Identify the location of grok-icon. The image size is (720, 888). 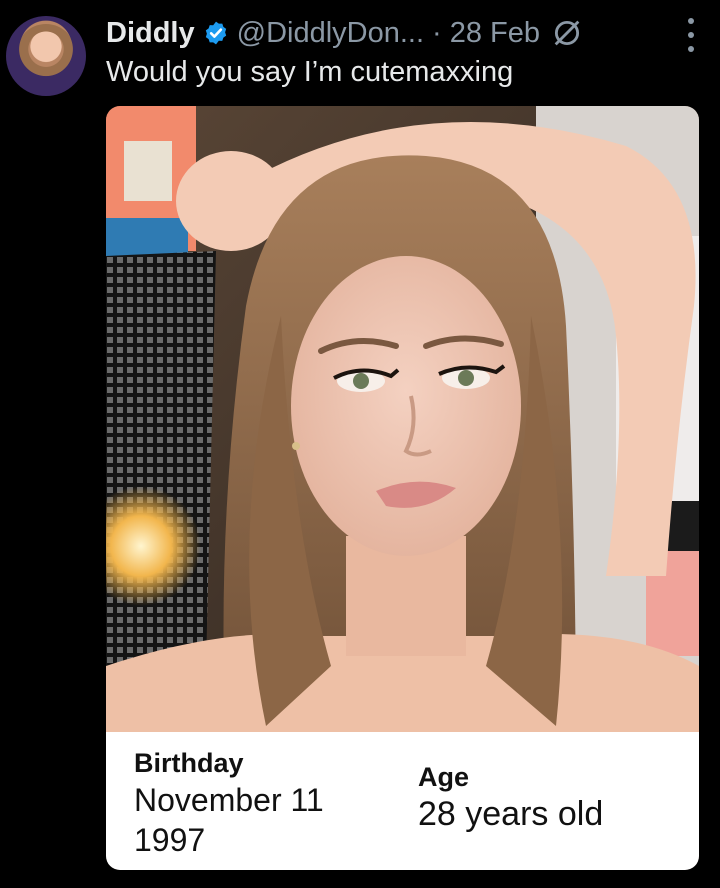
(567, 33).